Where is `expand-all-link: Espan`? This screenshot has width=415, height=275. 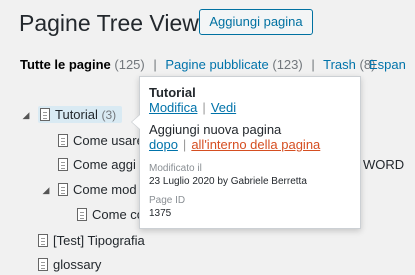 expand-all-link: Espan is located at coordinates (387, 65).